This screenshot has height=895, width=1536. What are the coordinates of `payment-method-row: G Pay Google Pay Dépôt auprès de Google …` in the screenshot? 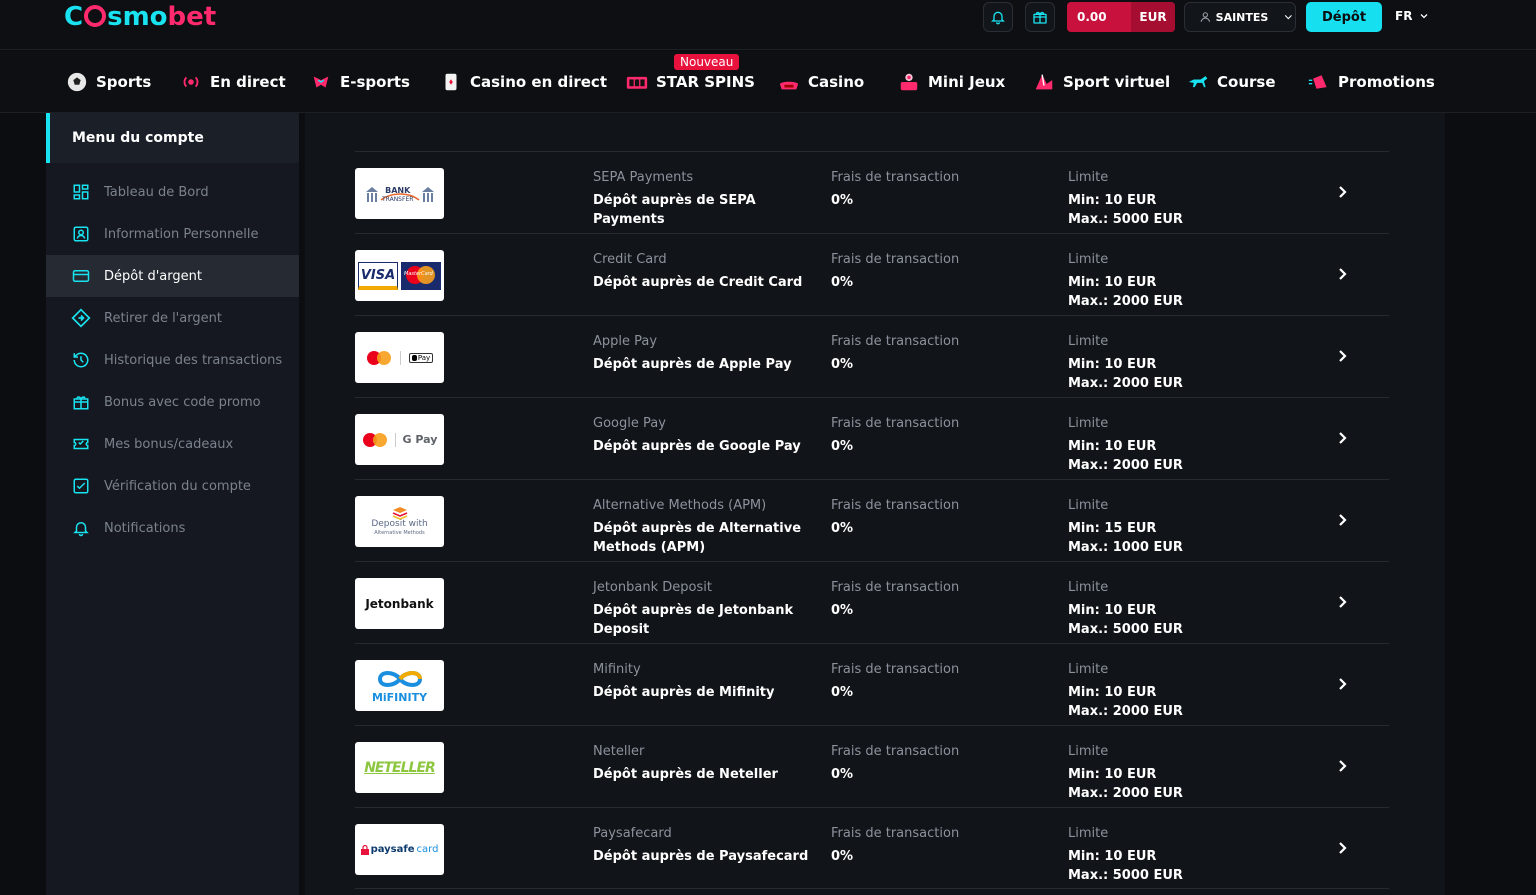 It's located at (872, 438).